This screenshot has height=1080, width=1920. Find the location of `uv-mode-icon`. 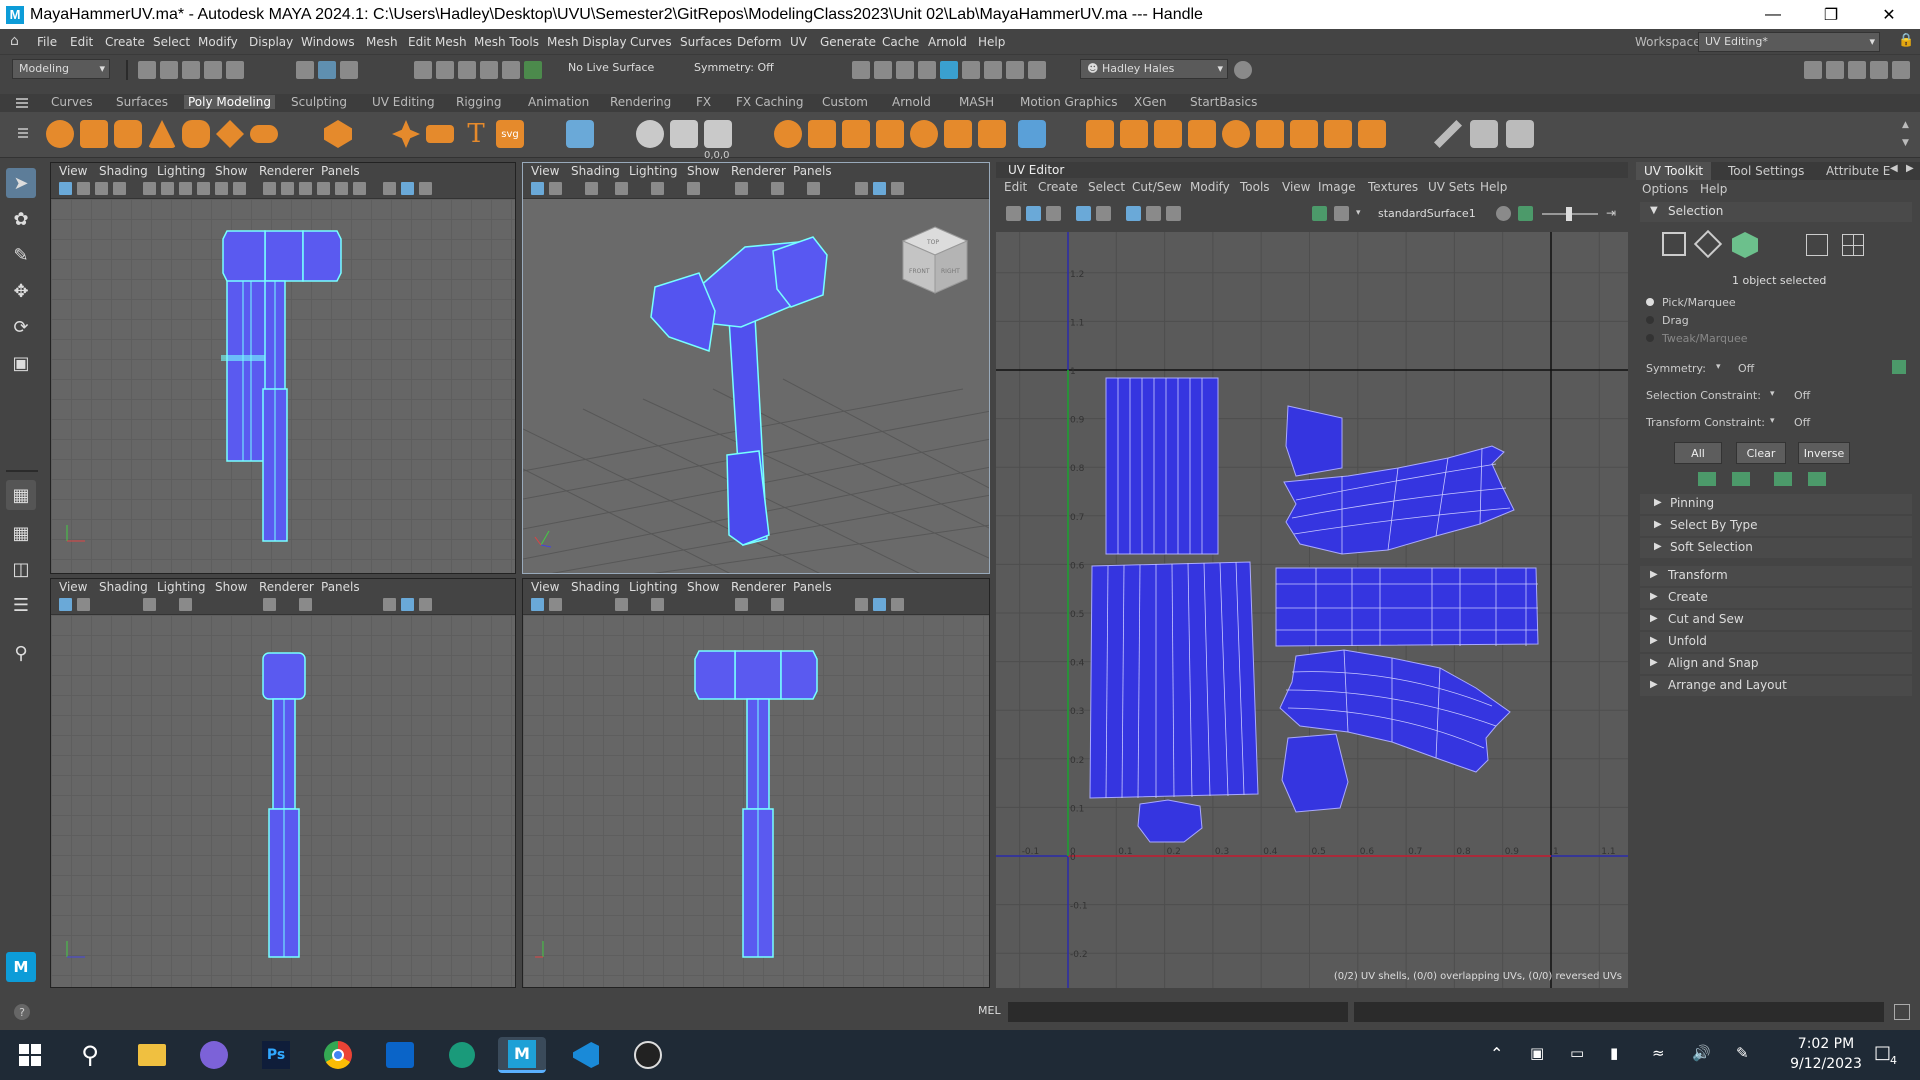

uv-mode-icon is located at coordinates (1708, 244).